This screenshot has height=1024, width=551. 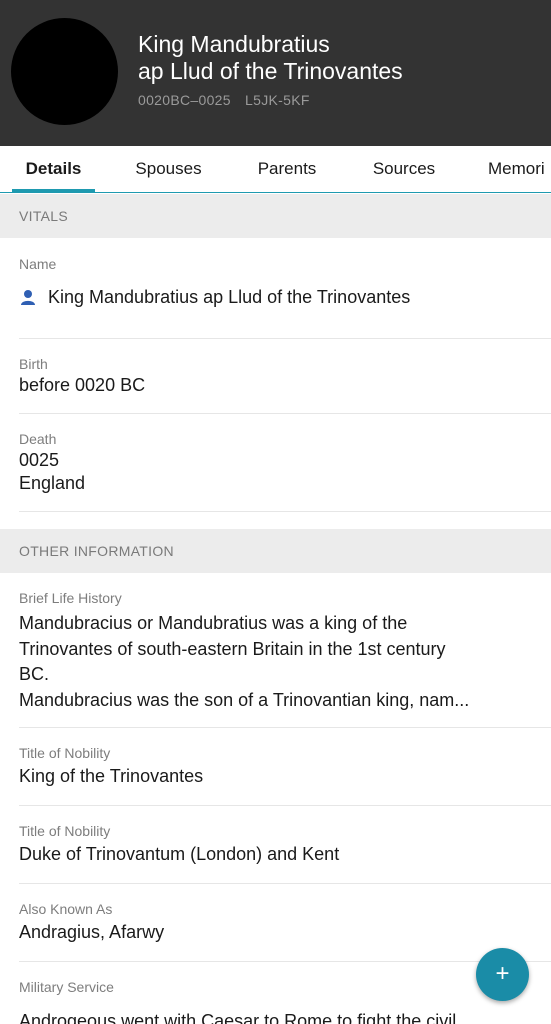 What do you see at coordinates (33, 364) in the screenshot?
I see `birth-label: Birth` at bounding box center [33, 364].